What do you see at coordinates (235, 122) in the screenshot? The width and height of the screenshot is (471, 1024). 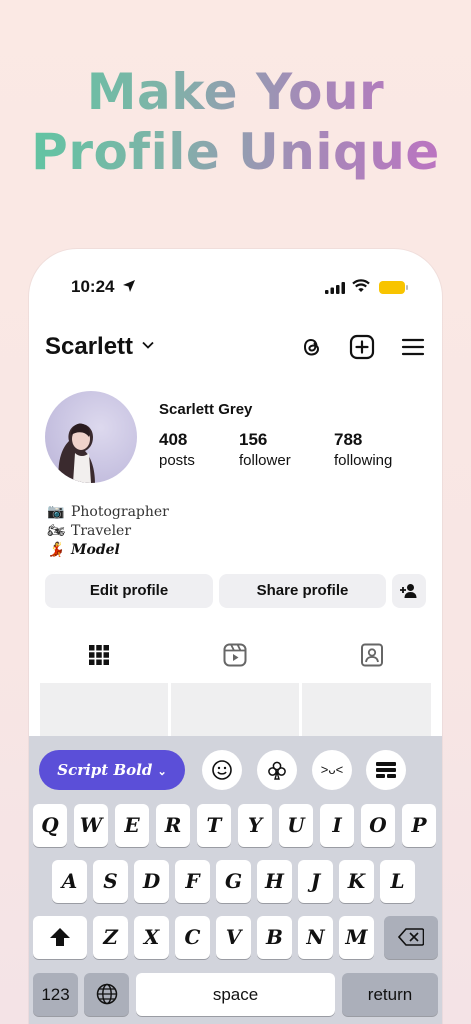 I see `headline: Make Your Profile Unique` at bounding box center [235, 122].